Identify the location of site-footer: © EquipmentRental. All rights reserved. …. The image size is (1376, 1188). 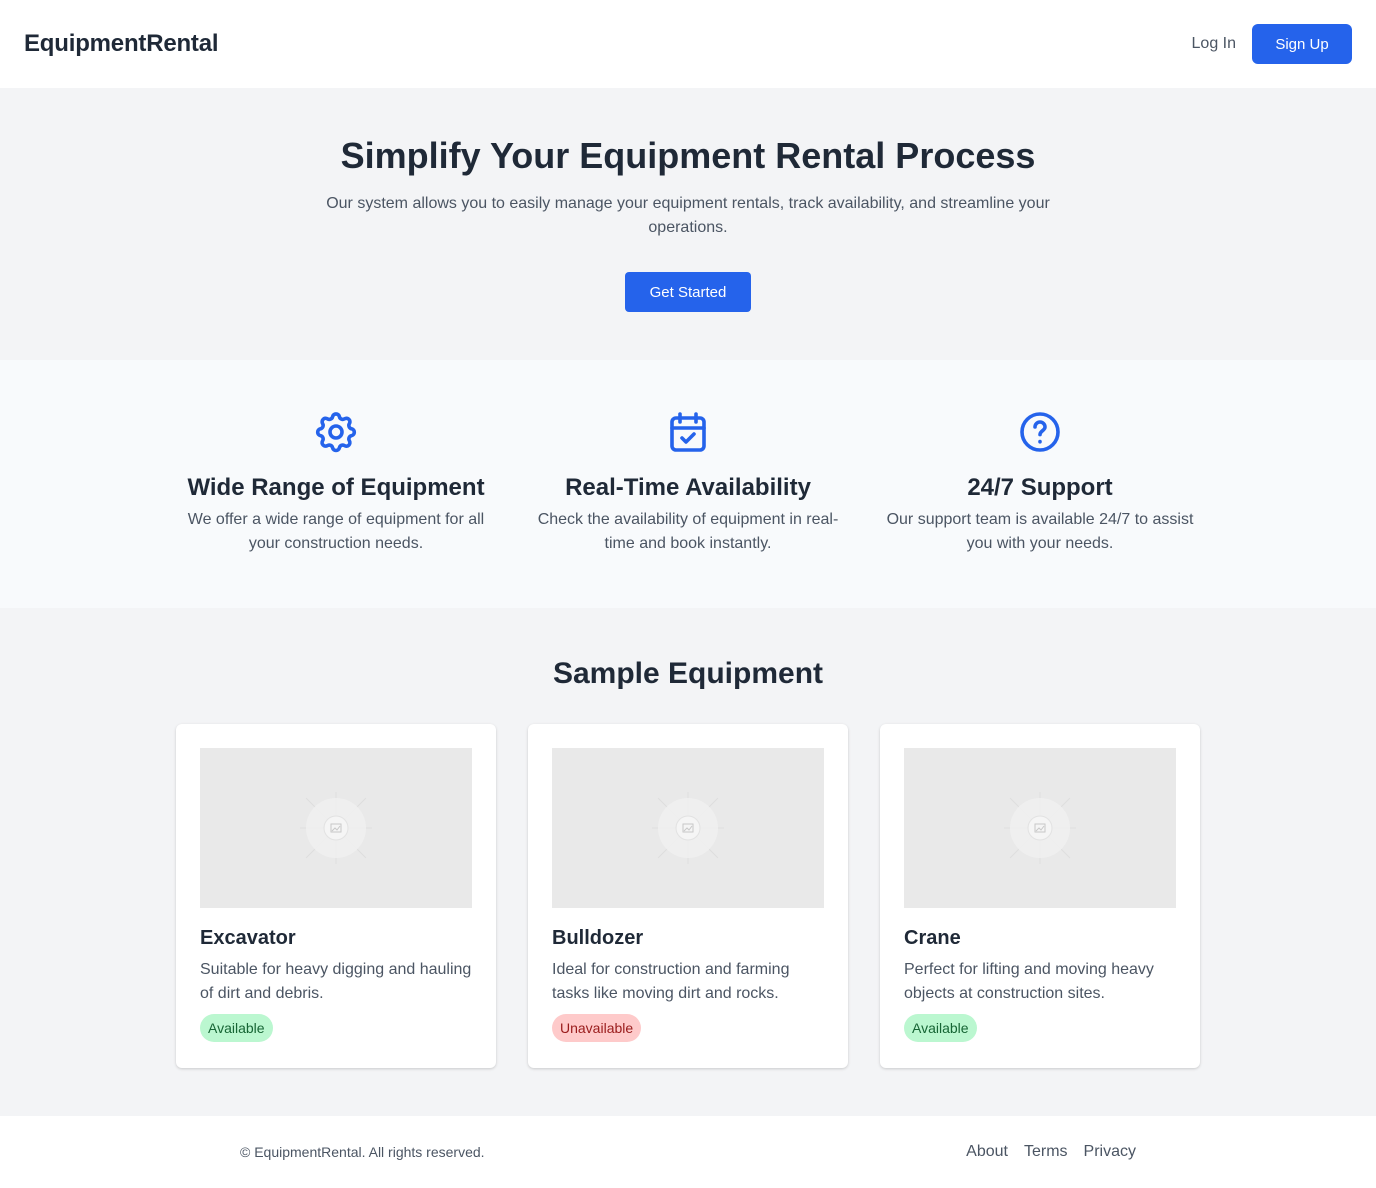
(688, 1152).